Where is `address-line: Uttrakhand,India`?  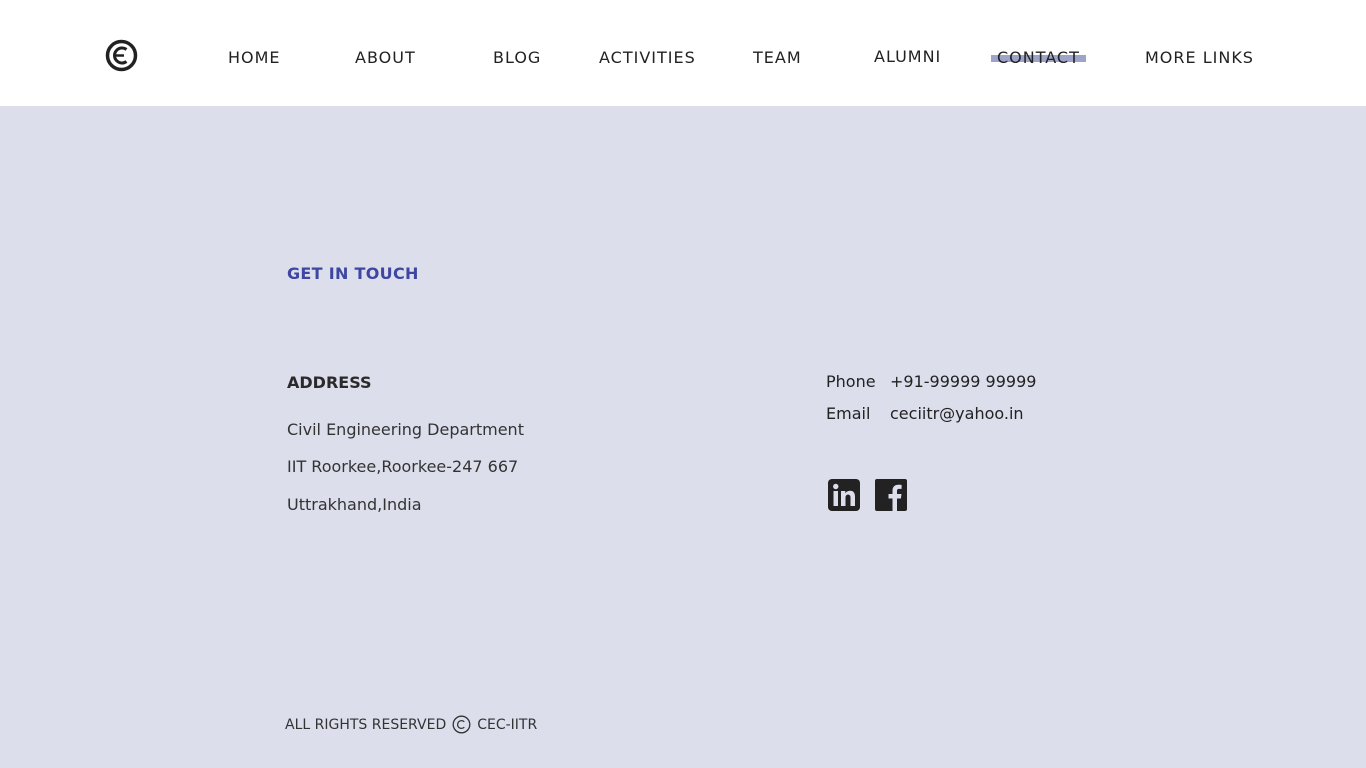 address-line: Uttrakhand,India is located at coordinates (354, 504).